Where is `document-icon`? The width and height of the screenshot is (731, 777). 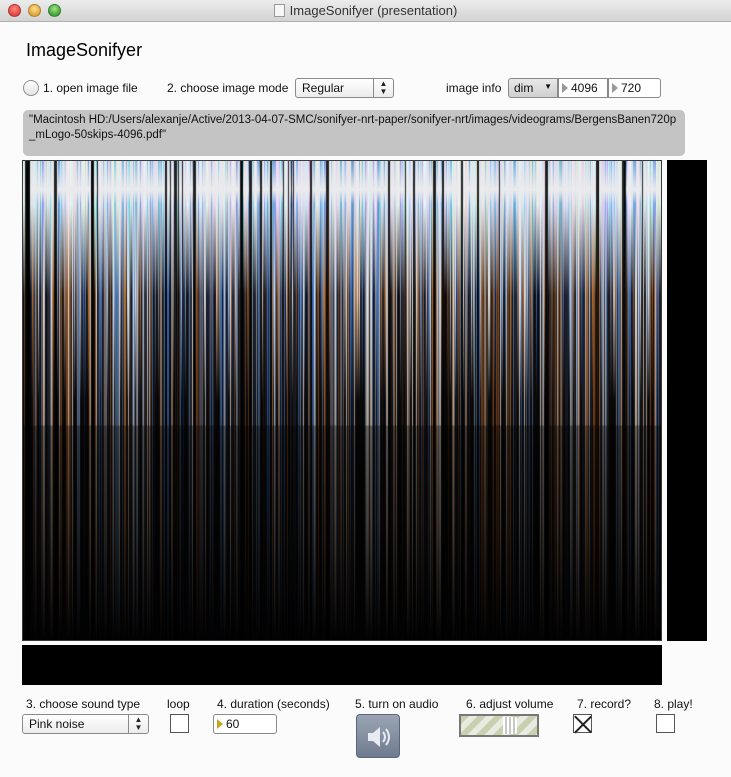 document-icon is located at coordinates (279, 10).